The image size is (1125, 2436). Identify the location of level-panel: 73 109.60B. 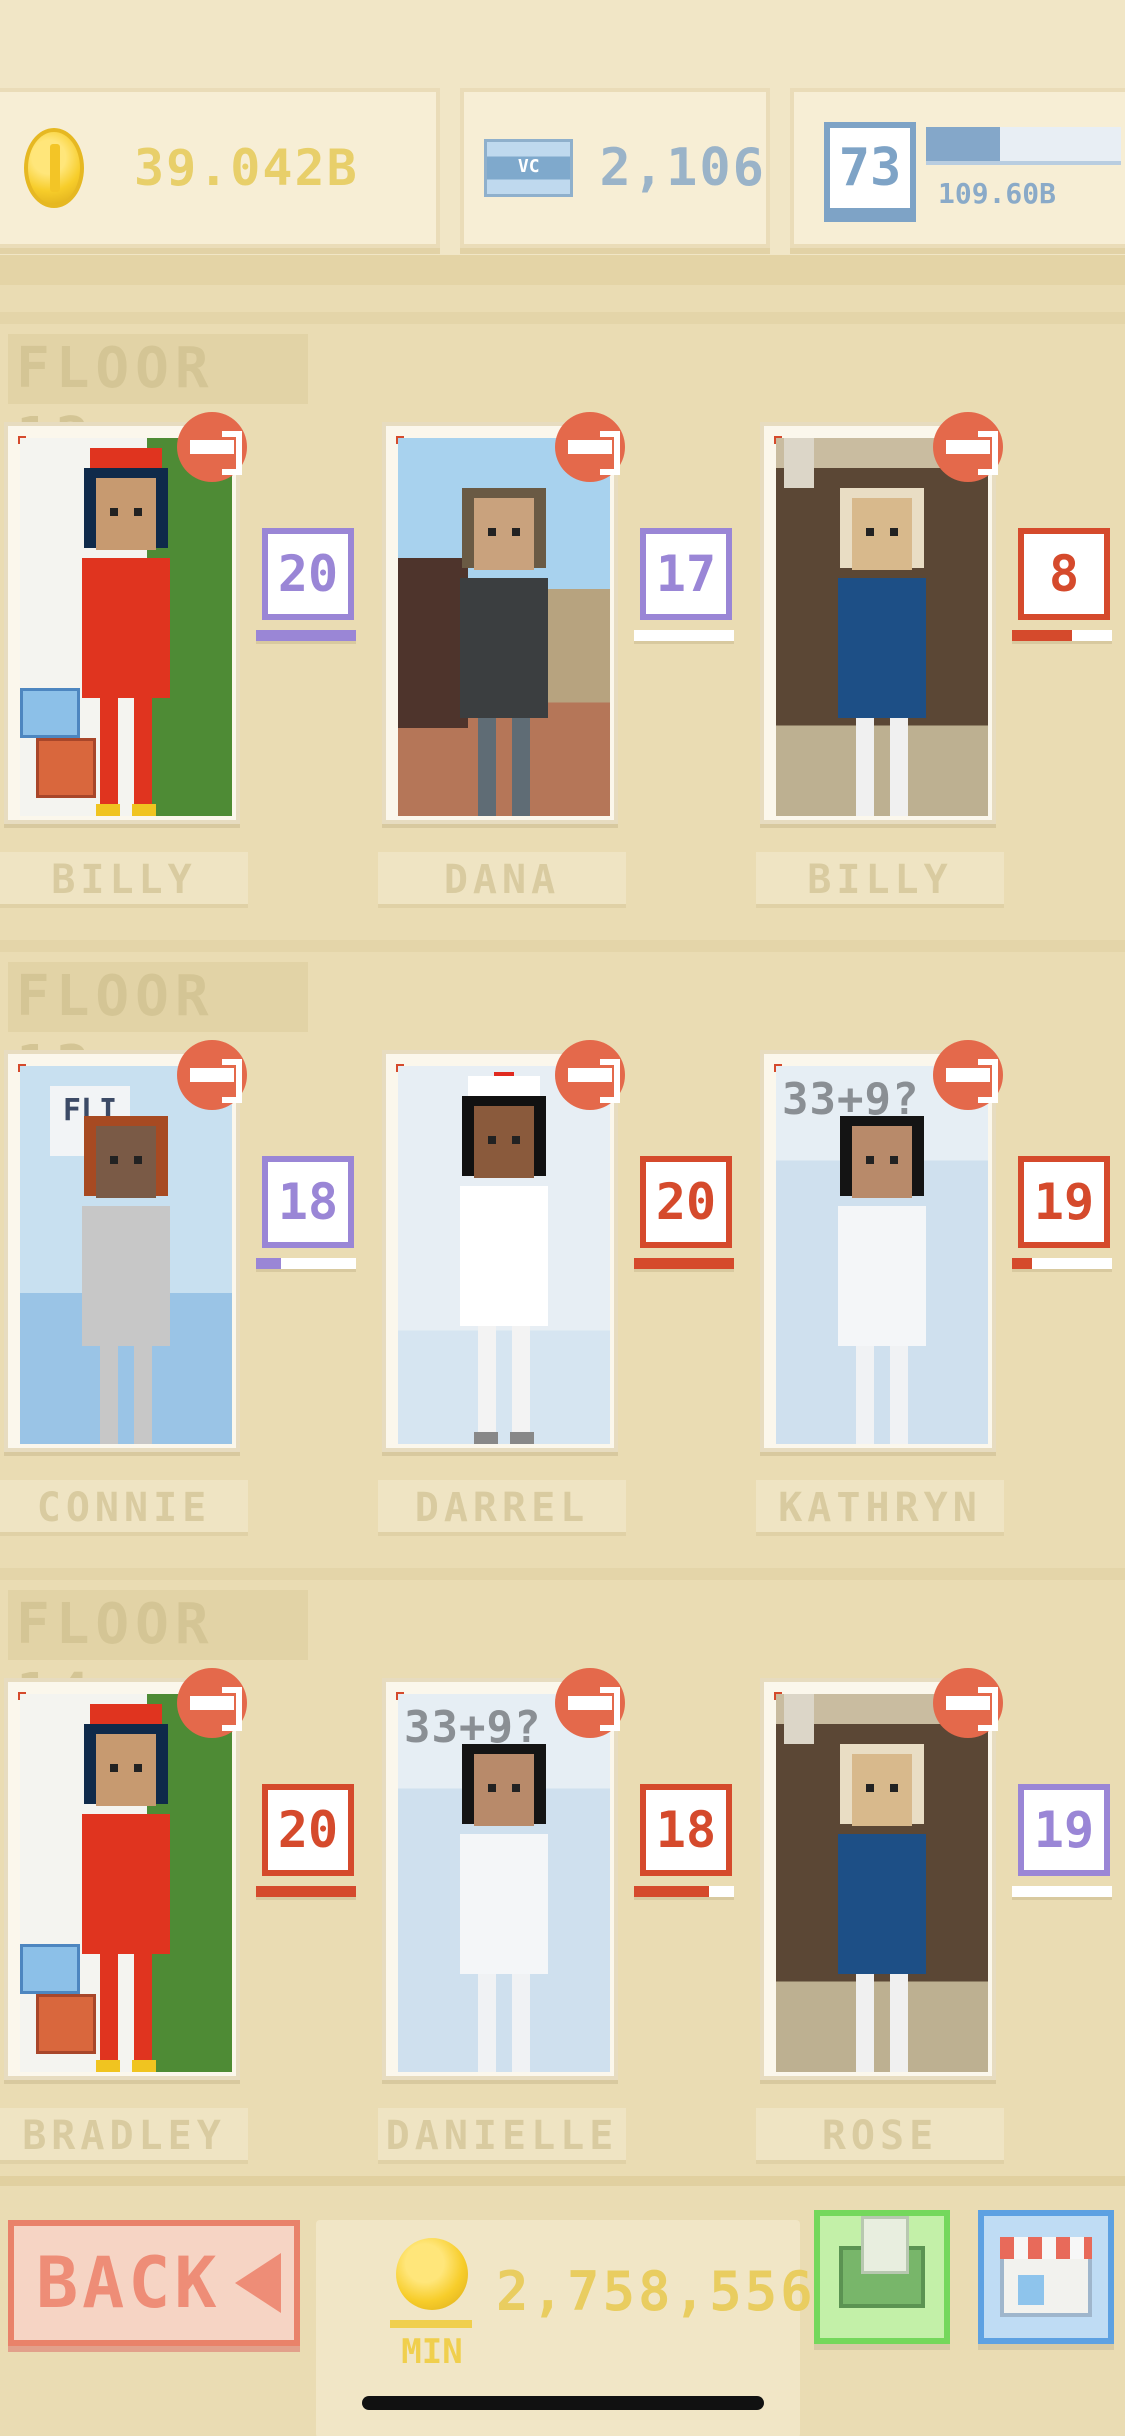
(957, 168).